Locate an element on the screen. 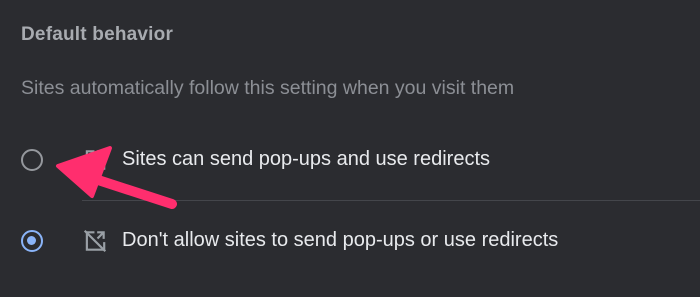 The height and width of the screenshot is (297, 700). popup-blocked-icon is located at coordinates (95, 241).